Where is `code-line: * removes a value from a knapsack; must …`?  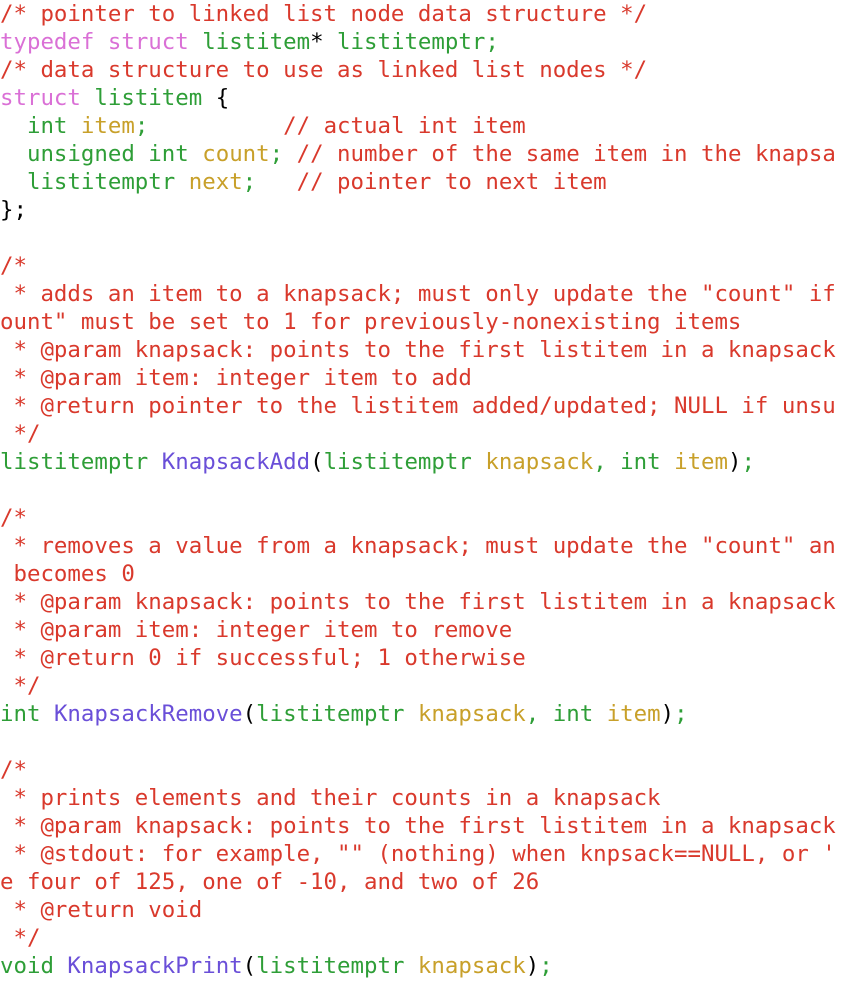
code-line: * removes a value from a knapsack; must … is located at coordinates (432, 546).